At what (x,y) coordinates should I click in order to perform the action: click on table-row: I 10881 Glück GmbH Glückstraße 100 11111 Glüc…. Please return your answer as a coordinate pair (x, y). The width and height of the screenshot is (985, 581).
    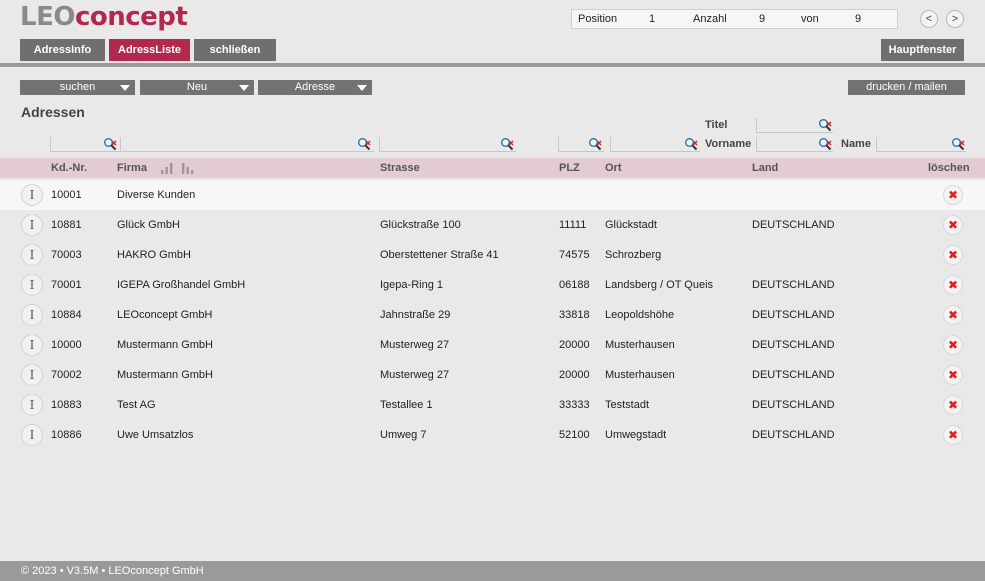
    Looking at the image, I should click on (492, 225).